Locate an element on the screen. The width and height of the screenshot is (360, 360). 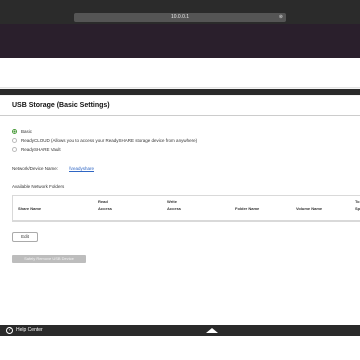
help-icon: ? is located at coordinates (9, 330).